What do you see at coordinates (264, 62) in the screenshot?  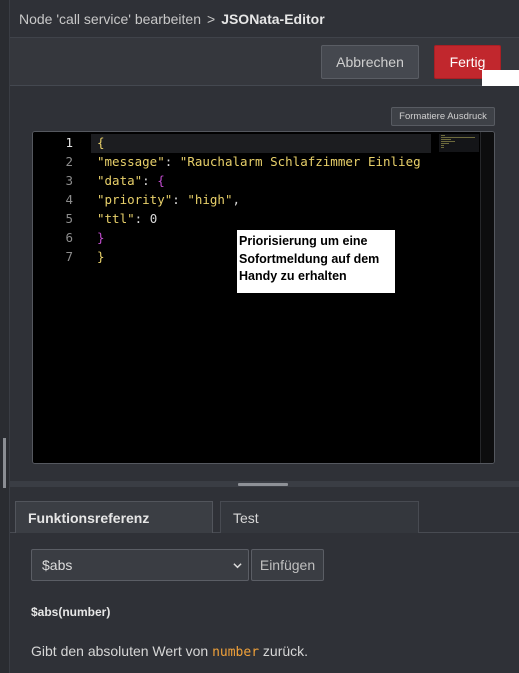 I see `tray-toolbar: Abbrechen Fertig` at bounding box center [264, 62].